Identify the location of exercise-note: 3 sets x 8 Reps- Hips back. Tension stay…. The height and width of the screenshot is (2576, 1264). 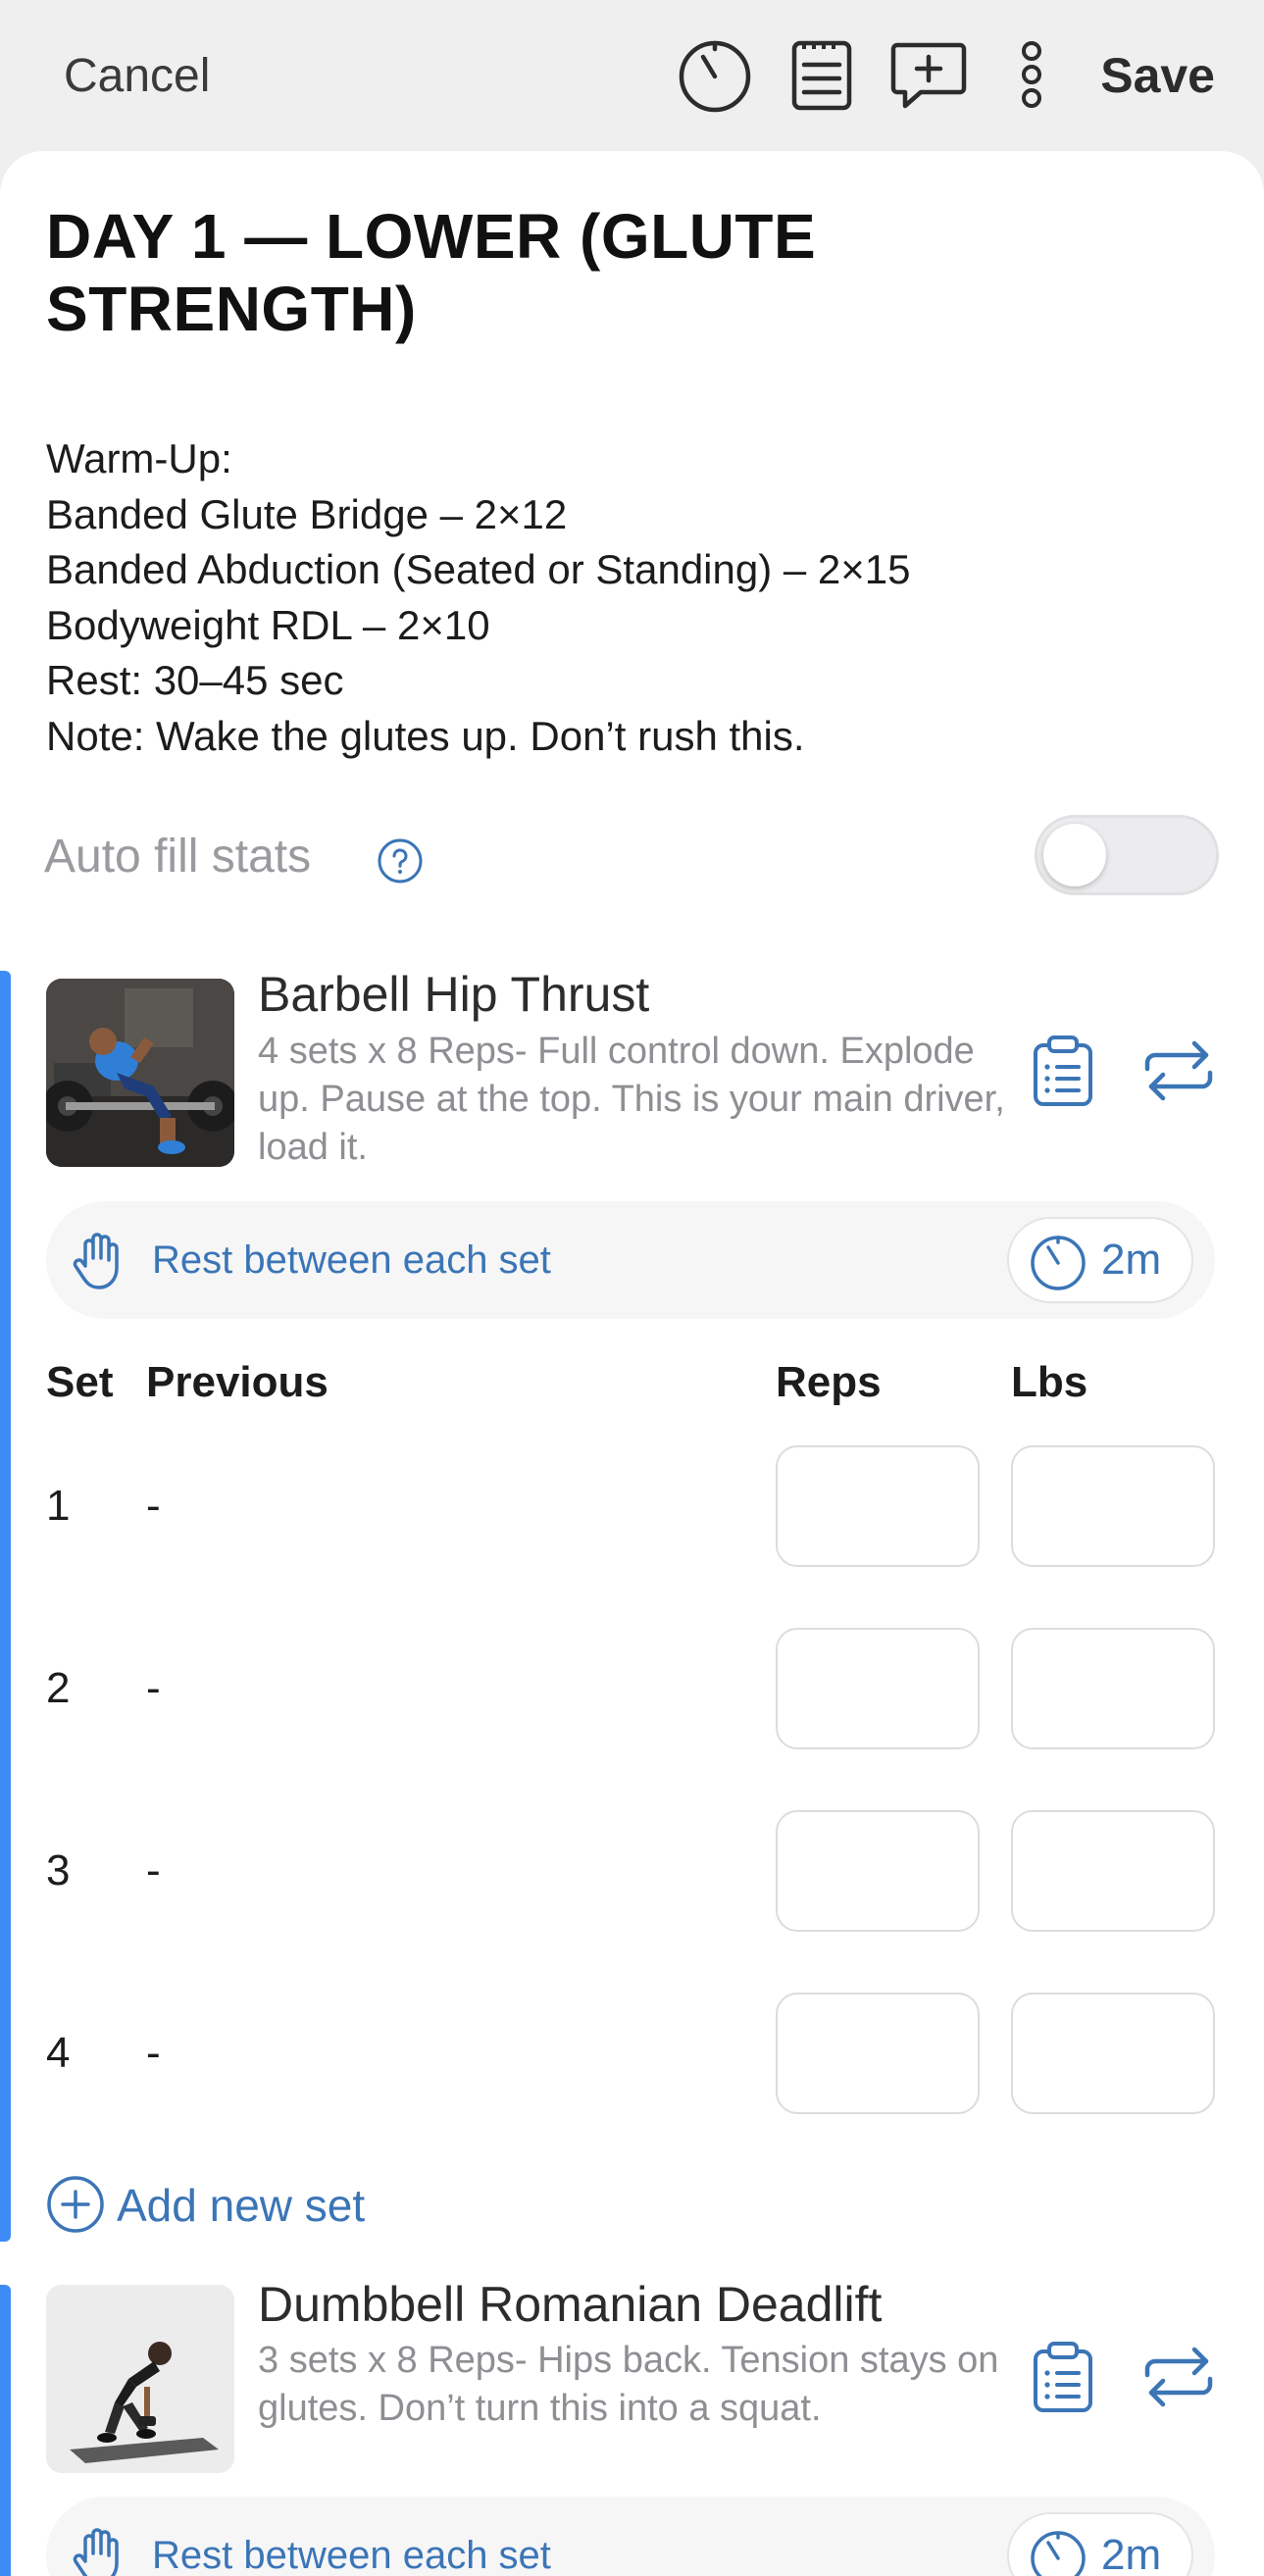
(628, 2385).